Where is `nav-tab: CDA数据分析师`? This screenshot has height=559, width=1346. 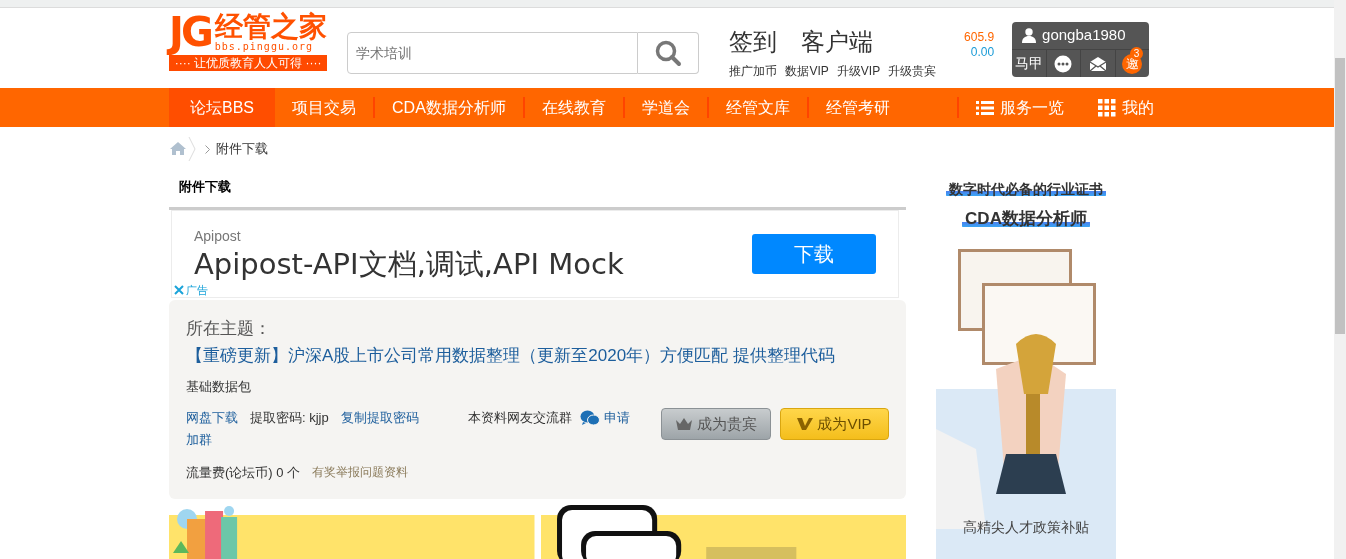 nav-tab: CDA数据分析师 is located at coordinates (449, 107).